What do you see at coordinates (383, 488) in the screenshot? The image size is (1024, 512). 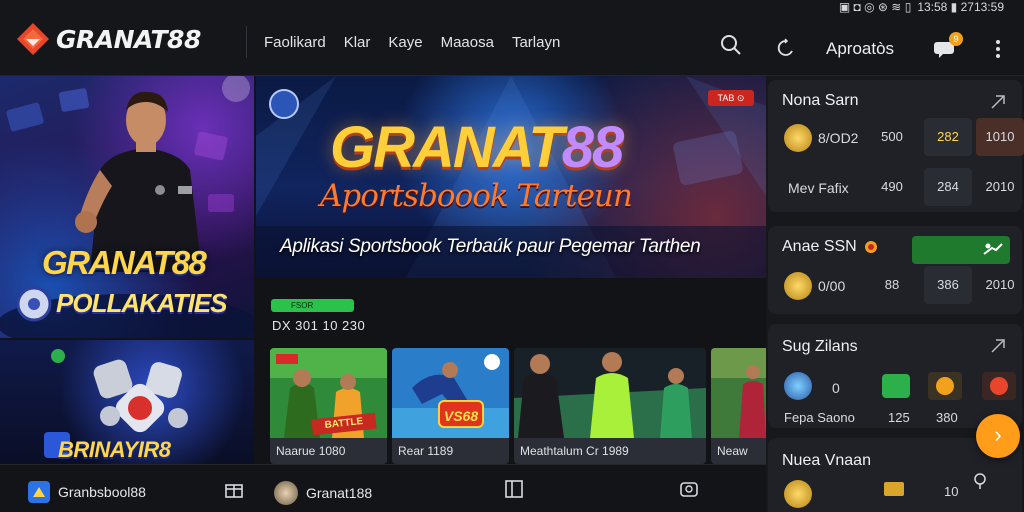 I see `bottom-bar: Granbsbool88 Granat188` at bounding box center [383, 488].